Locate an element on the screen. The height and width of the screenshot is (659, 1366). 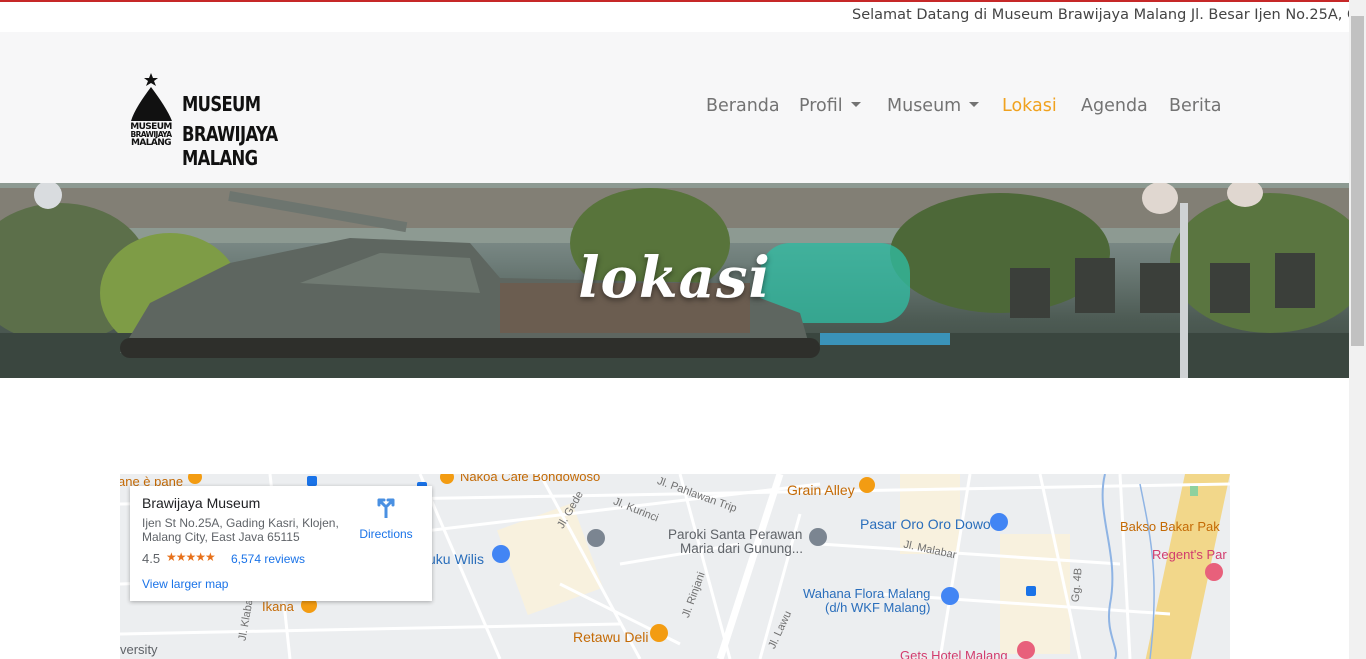
directions-button: Directions is located at coordinates (386, 518).